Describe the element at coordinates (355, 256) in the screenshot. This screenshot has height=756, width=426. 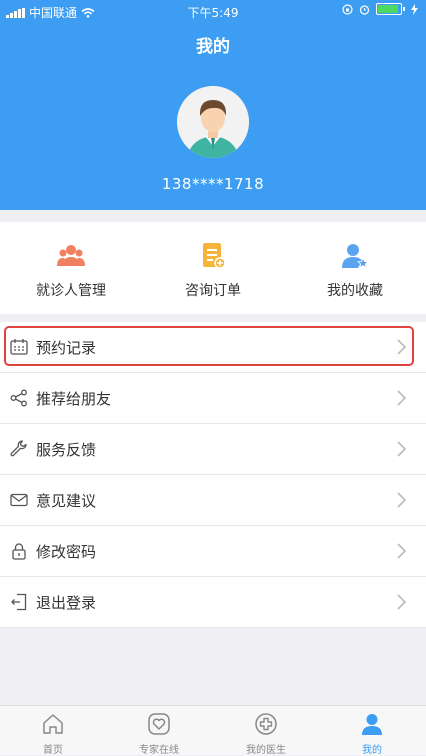
I see `favorite-user-icon` at that location.